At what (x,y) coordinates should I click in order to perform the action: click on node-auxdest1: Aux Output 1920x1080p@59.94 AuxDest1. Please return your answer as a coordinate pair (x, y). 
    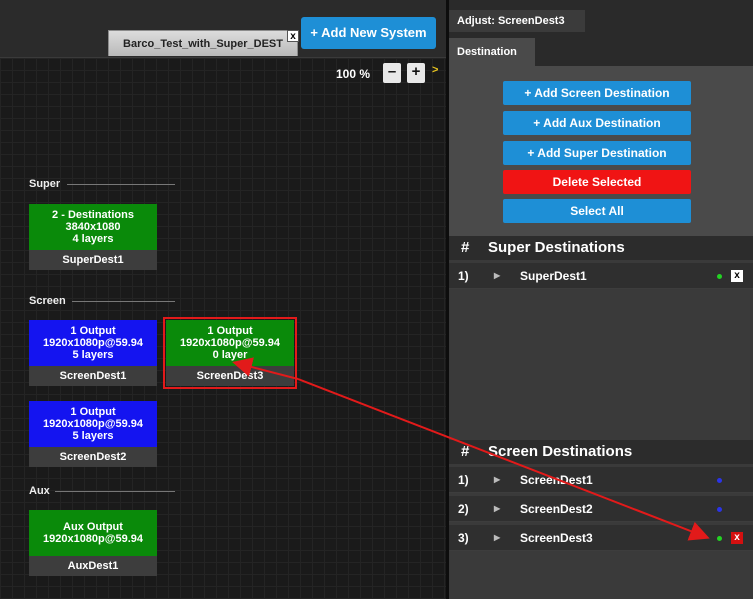
    Looking at the image, I should click on (93, 543).